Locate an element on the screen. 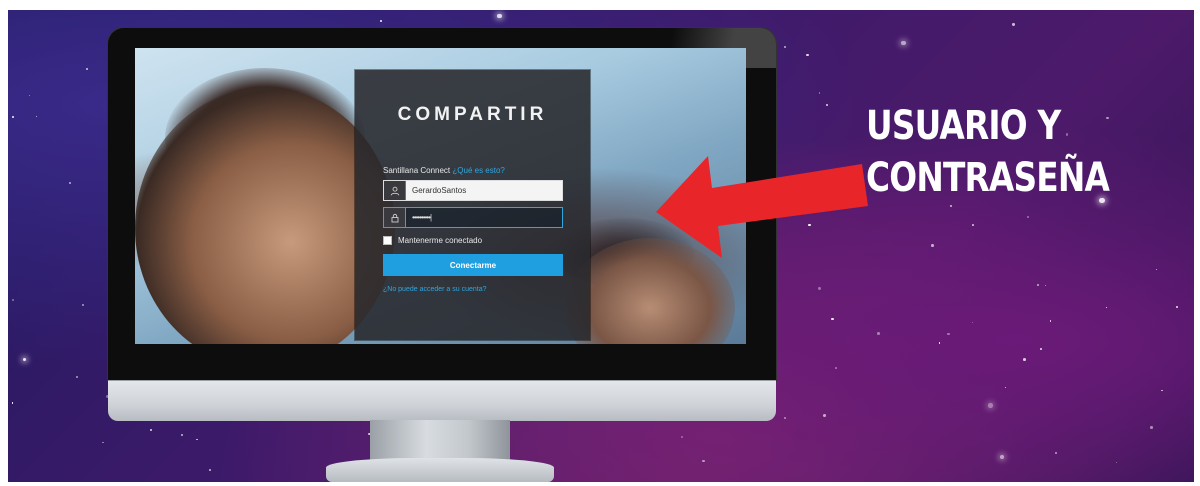 This screenshot has width=1200, height=486. lock-icon is located at coordinates (395, 217).